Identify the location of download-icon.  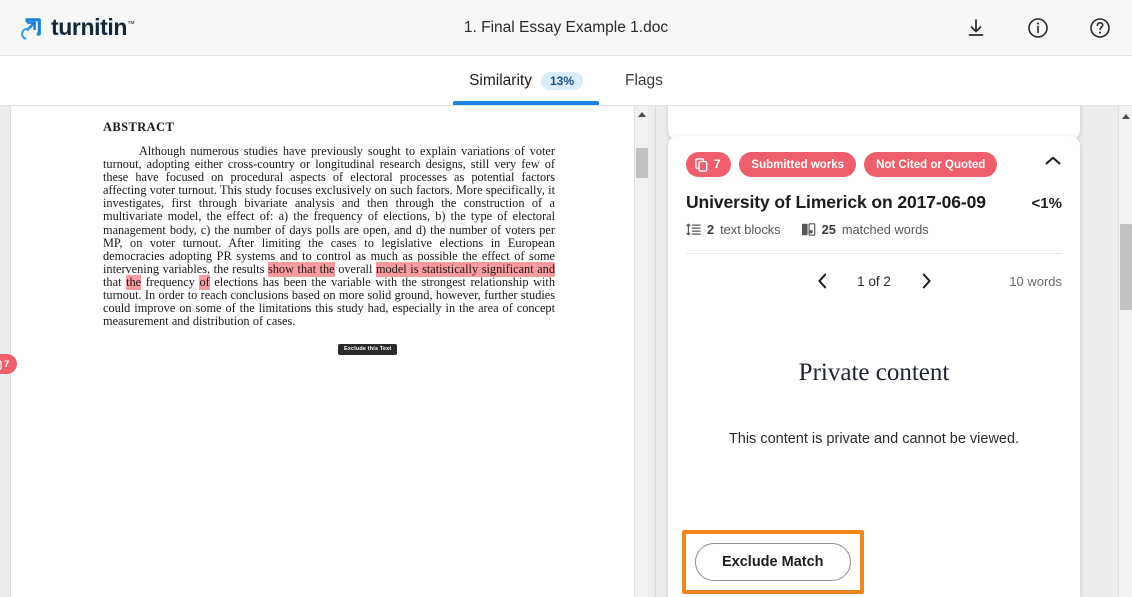
(976, 28).